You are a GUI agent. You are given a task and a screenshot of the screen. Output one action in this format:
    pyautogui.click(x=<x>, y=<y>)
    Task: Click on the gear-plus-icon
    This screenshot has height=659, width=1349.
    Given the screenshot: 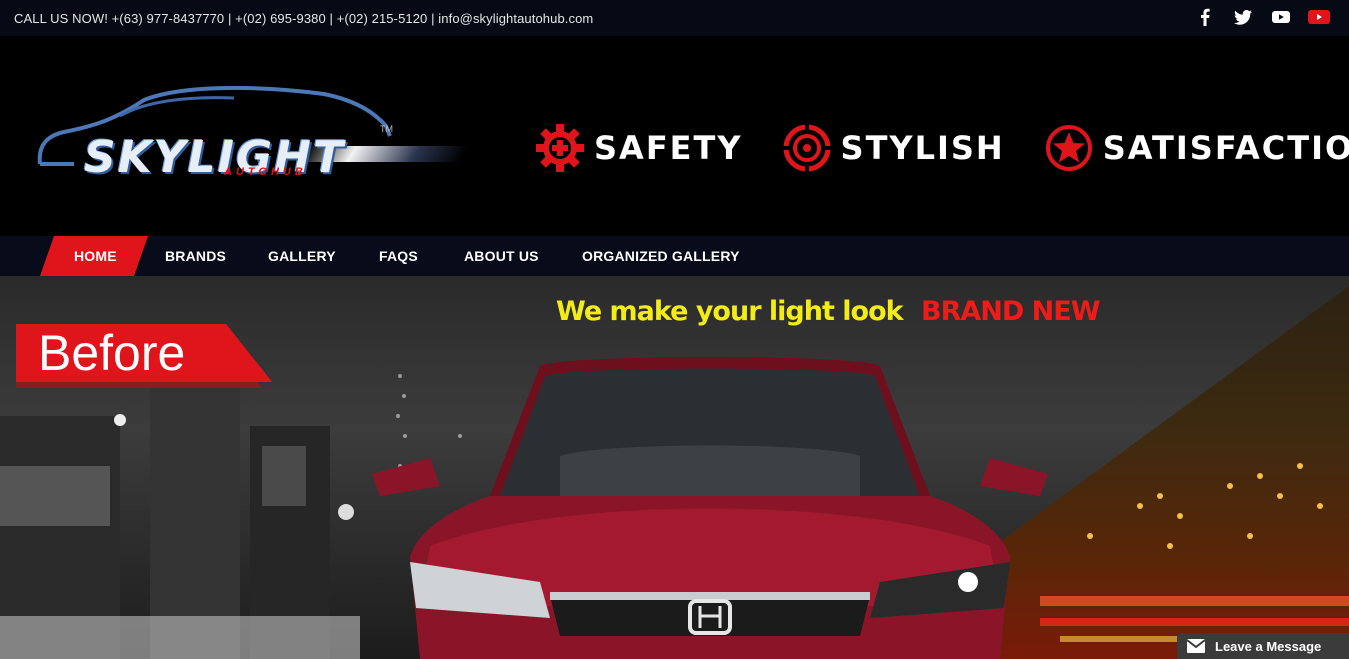 What is the action you would take?
    pyautogui.click(x=560, y=148)
    